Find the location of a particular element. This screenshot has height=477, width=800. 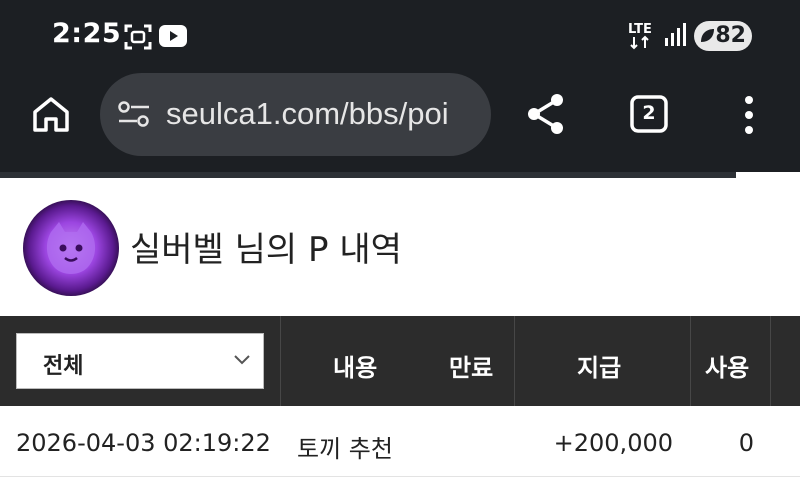

row-date: 2026-04-03 02:19:22 is located at coordinates (143, 443).